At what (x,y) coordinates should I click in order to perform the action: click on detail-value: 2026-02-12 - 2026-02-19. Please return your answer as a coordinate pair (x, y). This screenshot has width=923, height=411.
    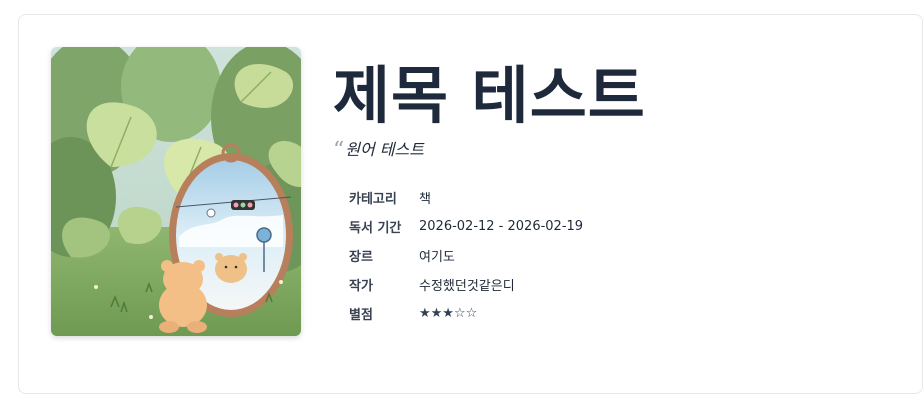
    Looking at the image, I should click on (501, 226).